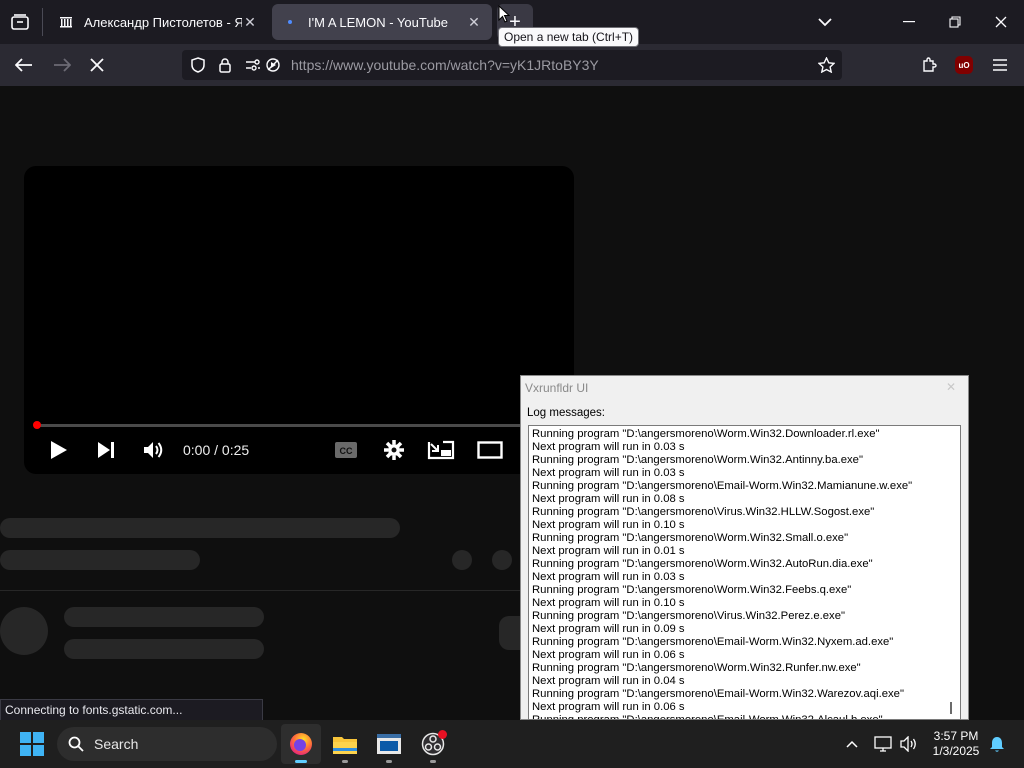  What do you see at coordinates (442, 734) in the screenshot?
I see `recording-indicator` at bounding box center [442, 734].